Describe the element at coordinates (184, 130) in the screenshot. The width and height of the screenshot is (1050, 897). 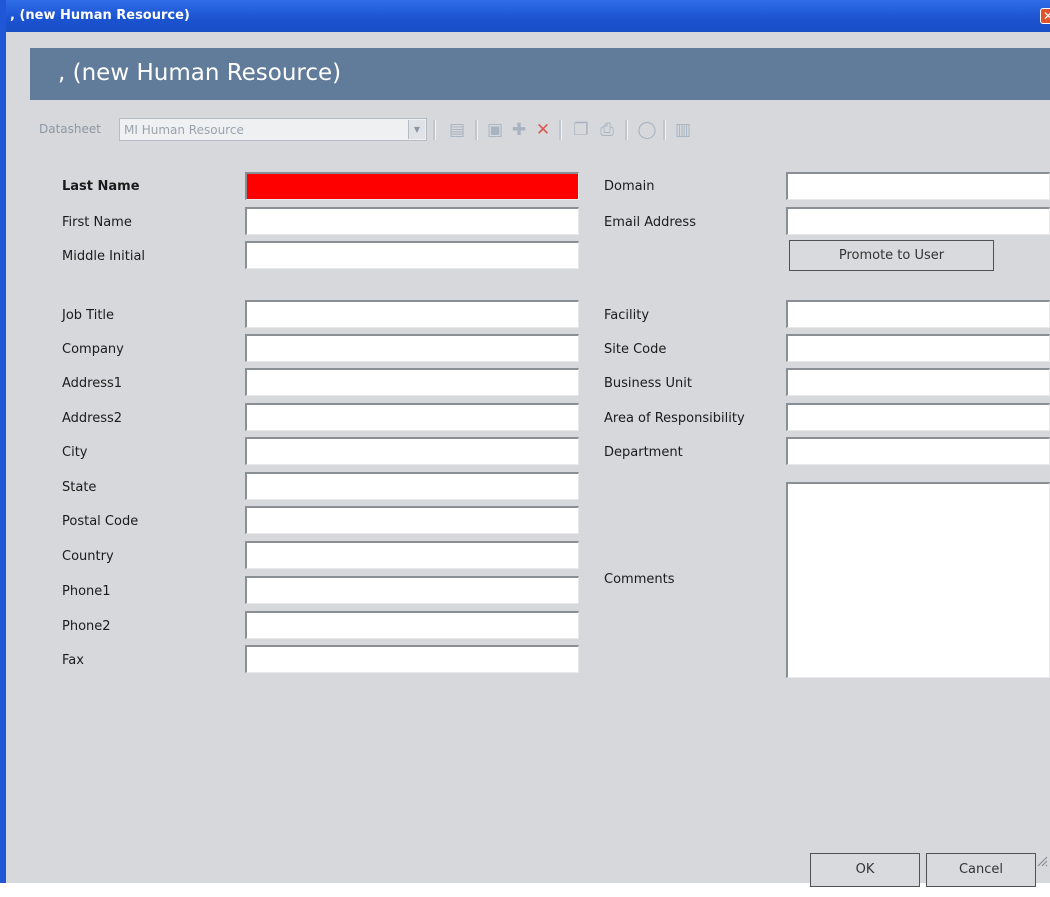
I see `datasheet-select-value: MI Human Resource` at that location.